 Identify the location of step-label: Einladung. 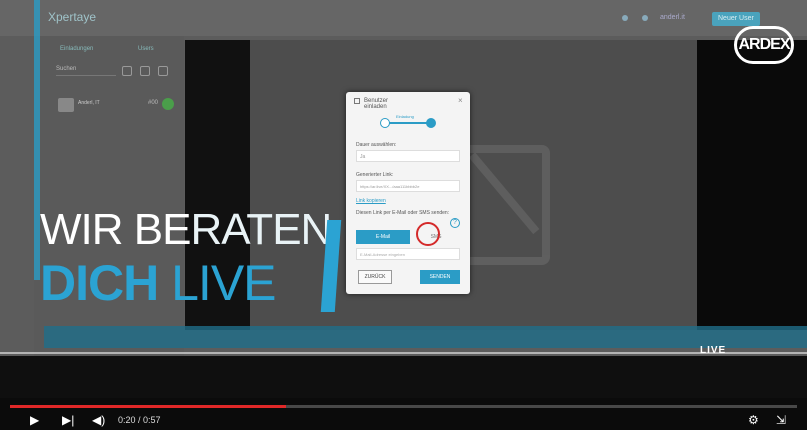
(405, 116).